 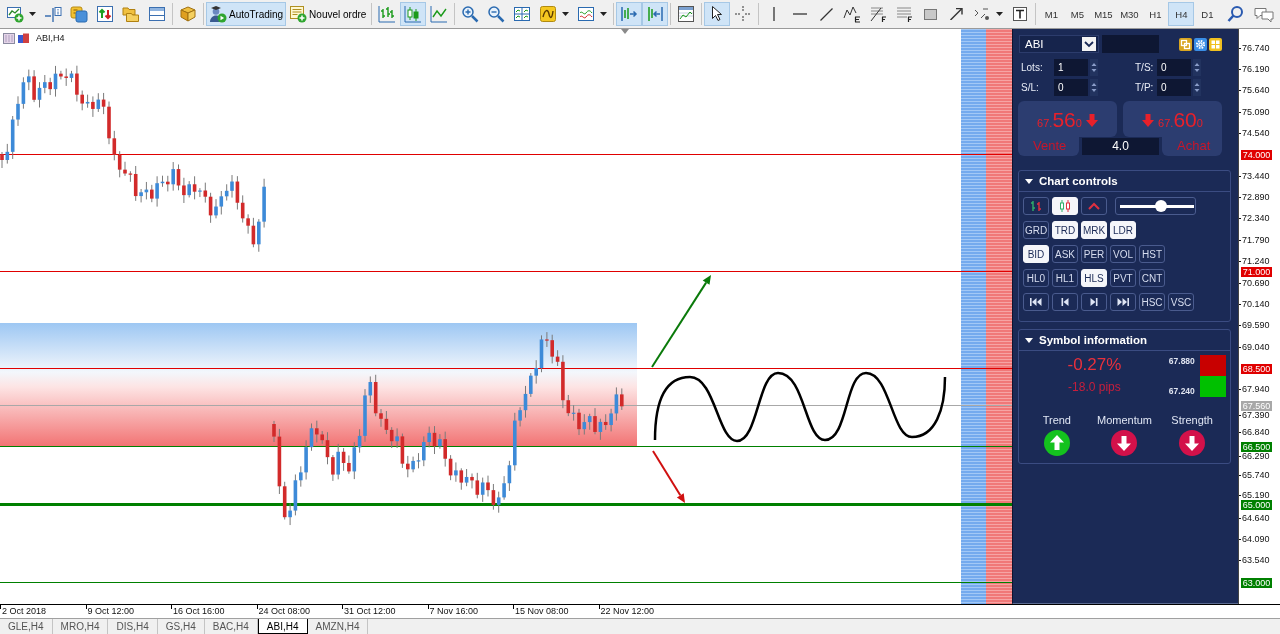 I want to click on zoom-out-icon, so click(x=496, y=14).